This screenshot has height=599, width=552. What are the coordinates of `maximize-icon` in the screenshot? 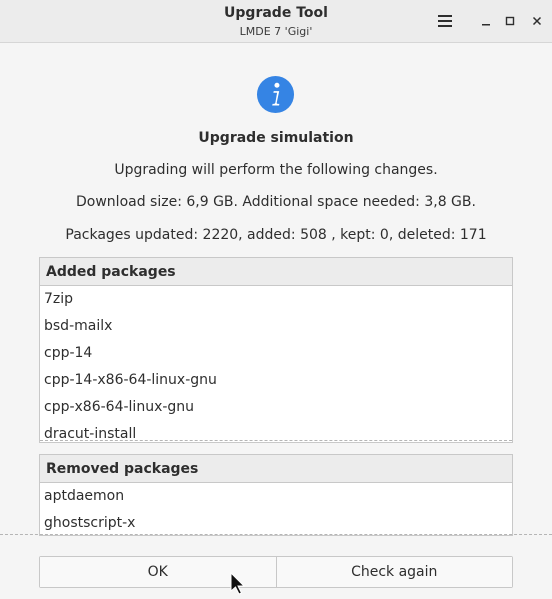 It's located at (510, 21).